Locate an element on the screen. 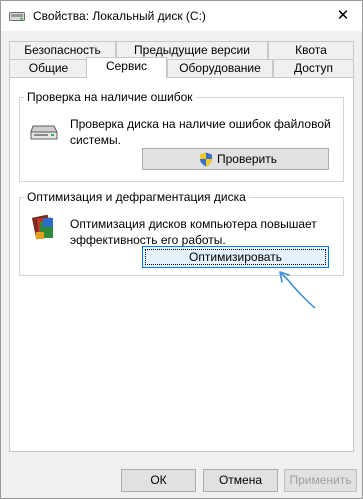 Image resolution: width=363 pixels, height=499 pixels. tab-general: Общие is located at coordinates (48, 68).